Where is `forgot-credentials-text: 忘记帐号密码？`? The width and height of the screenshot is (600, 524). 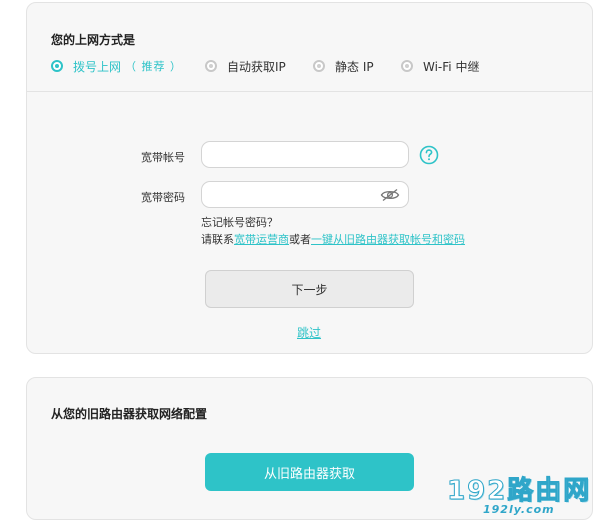 forgot-credentials-text: 忘记帐号密码？ is located at coordinates (239, 222).